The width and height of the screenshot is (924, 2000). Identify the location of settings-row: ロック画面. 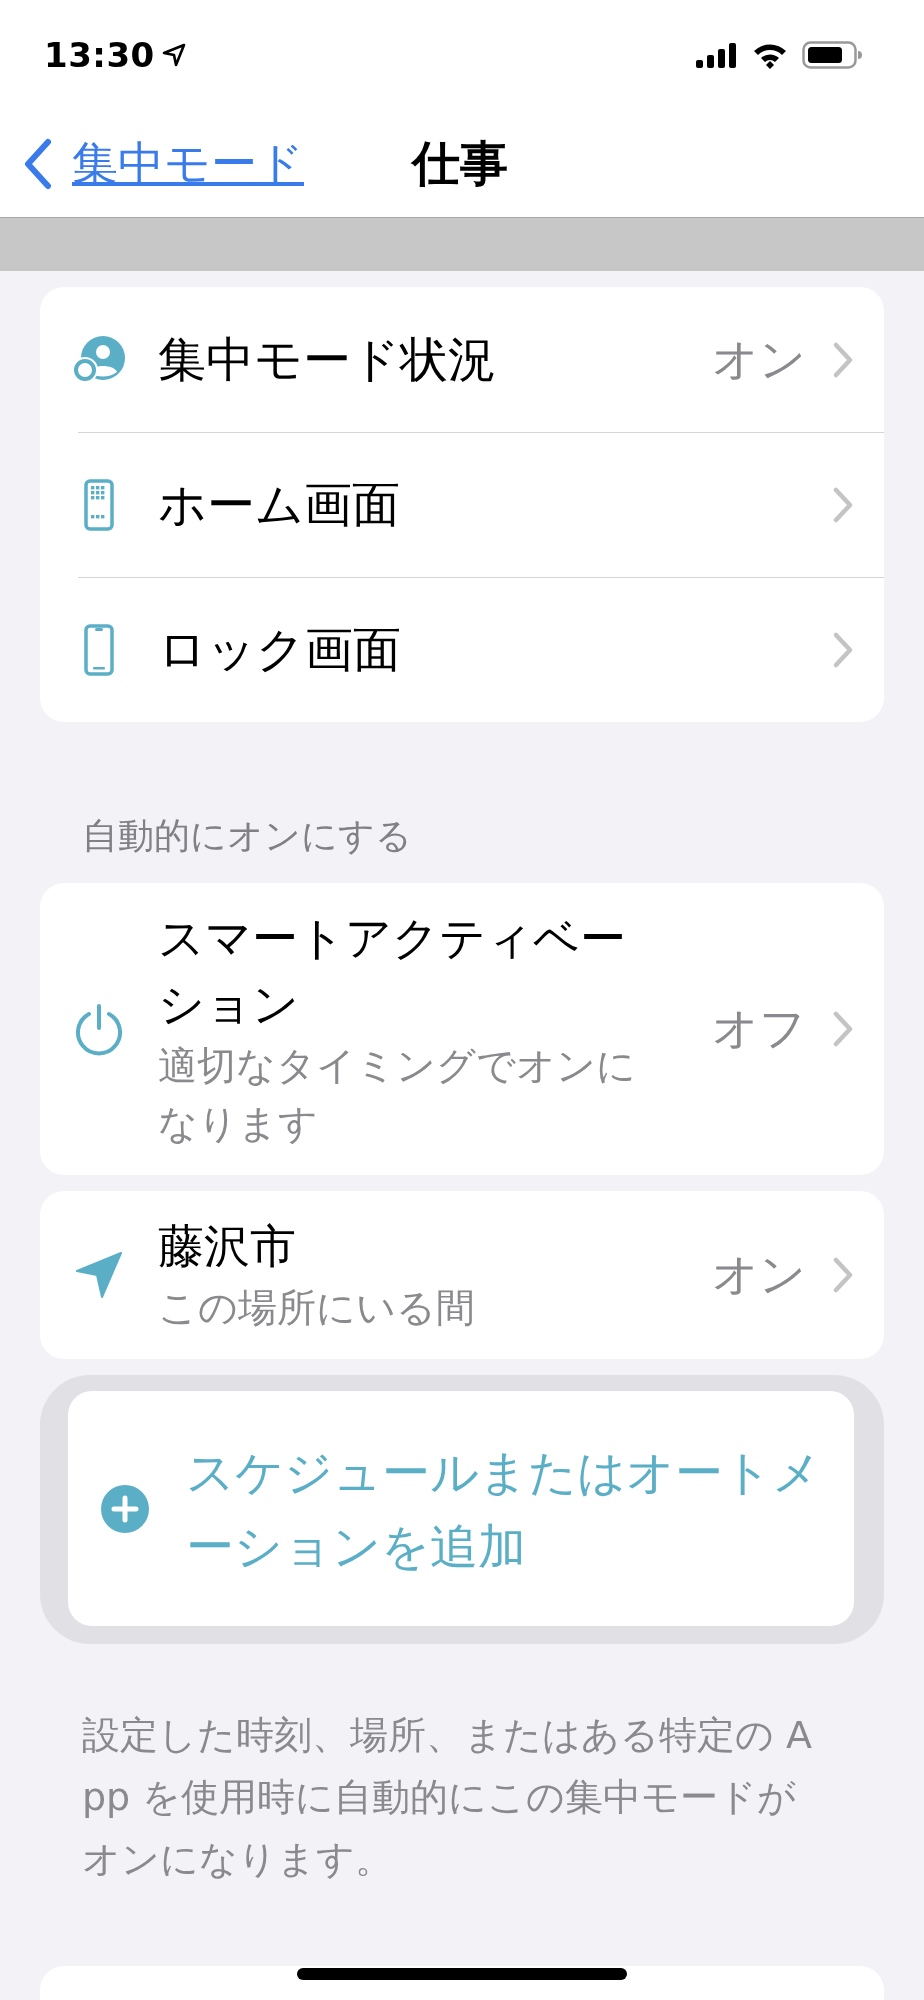
(462, 649).